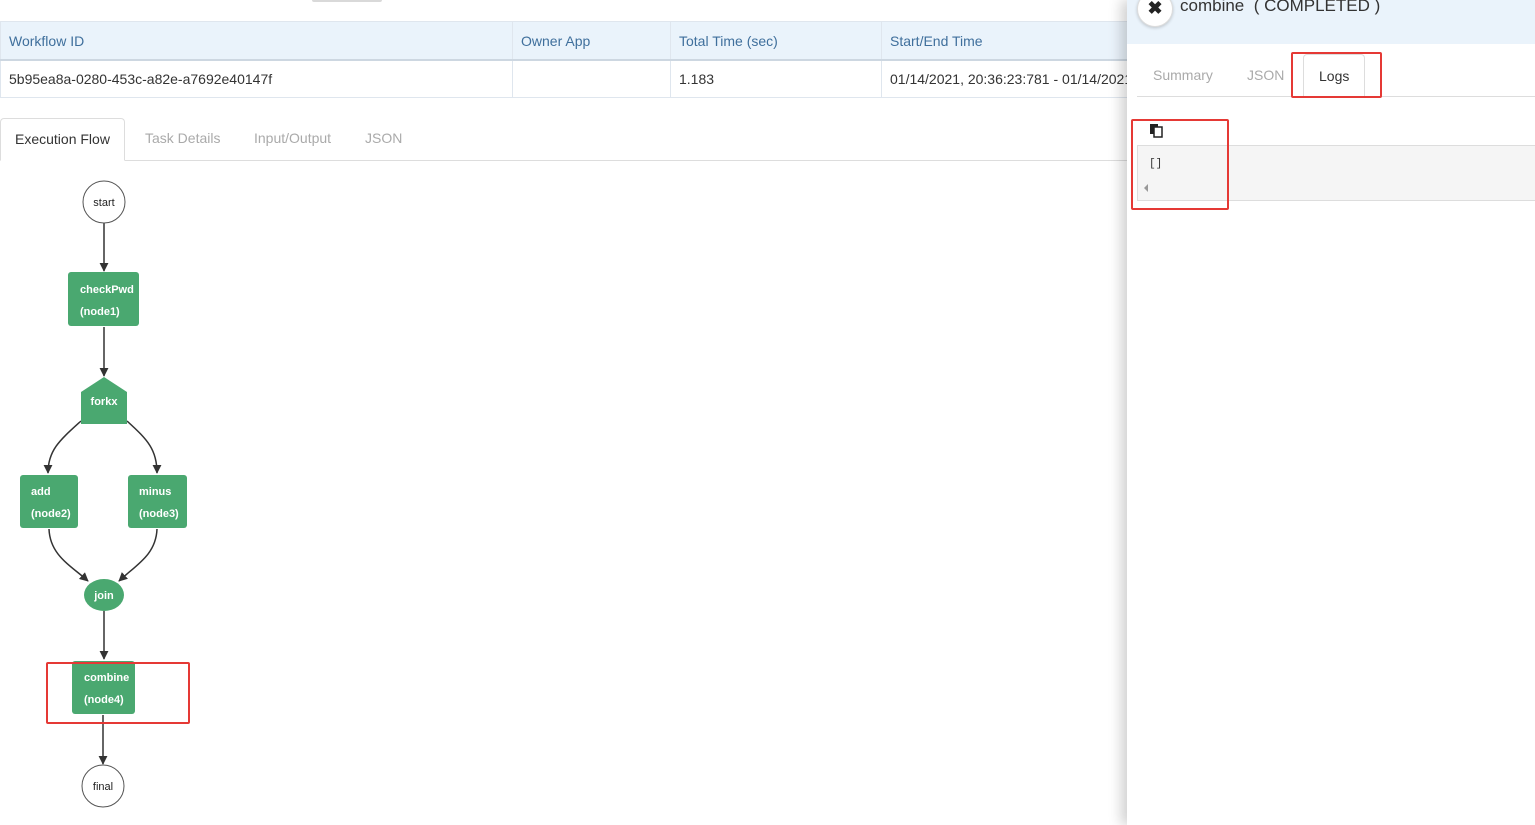  Describe the element at coordinates (1156, 164) in the screenshot. I see `logs-text: []` at that location.